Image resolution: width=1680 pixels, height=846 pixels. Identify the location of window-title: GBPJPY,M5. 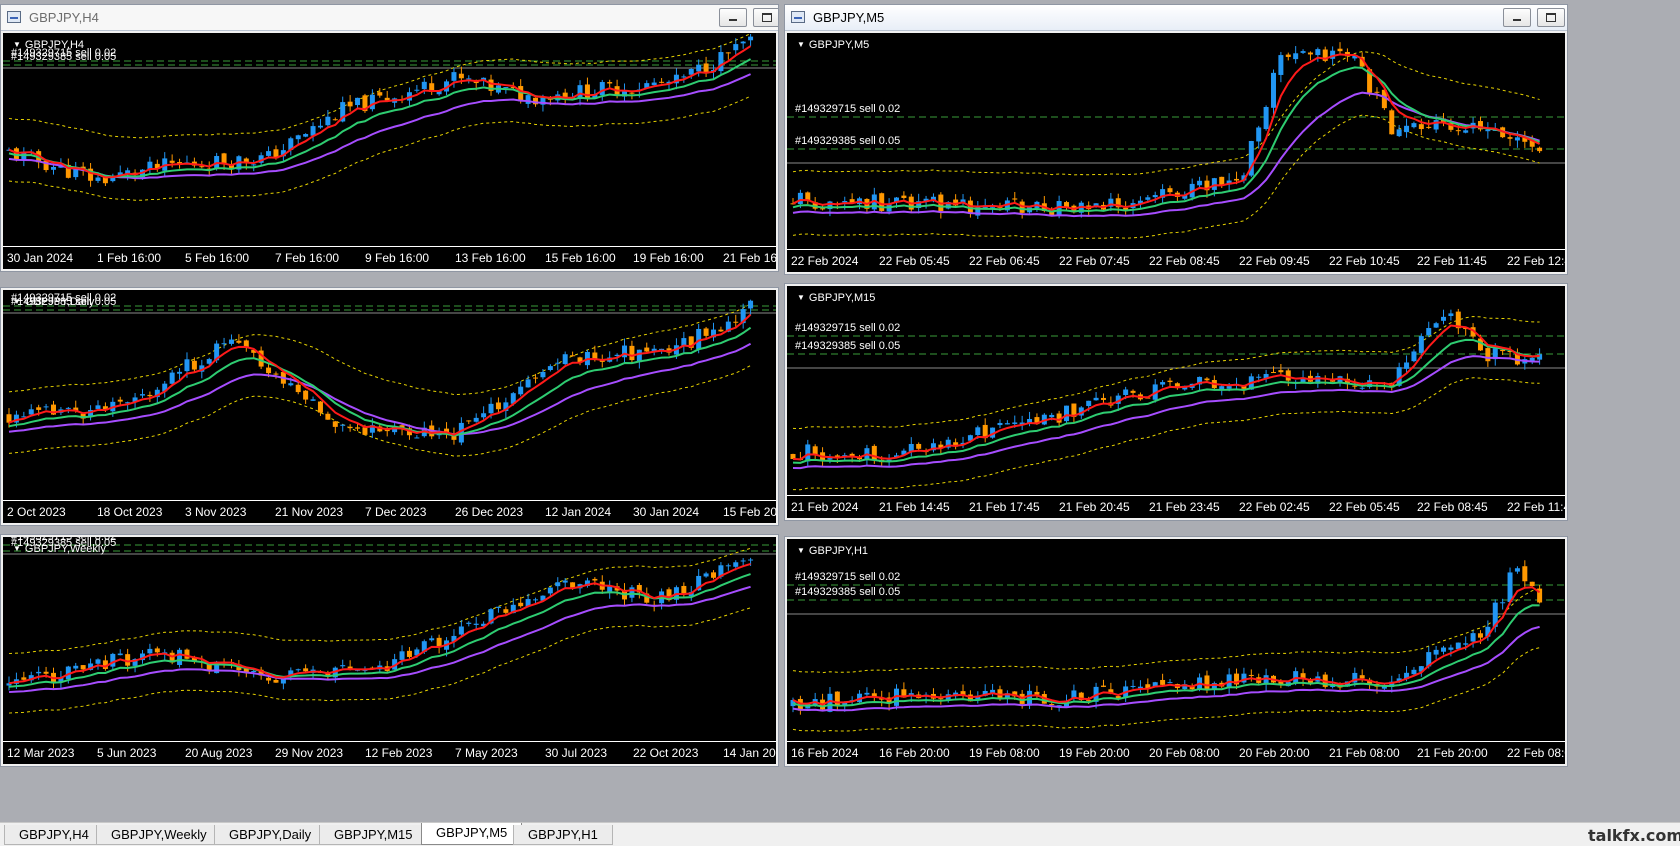
(849, 17).